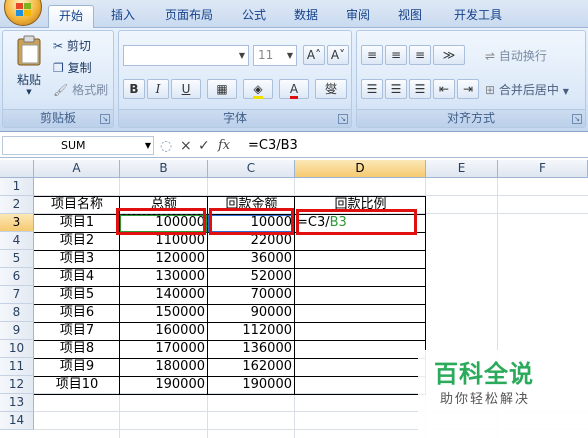 The width and height of the screenshot is (588, 438). I want to click on tab-data: 数据, so click(306, 16).